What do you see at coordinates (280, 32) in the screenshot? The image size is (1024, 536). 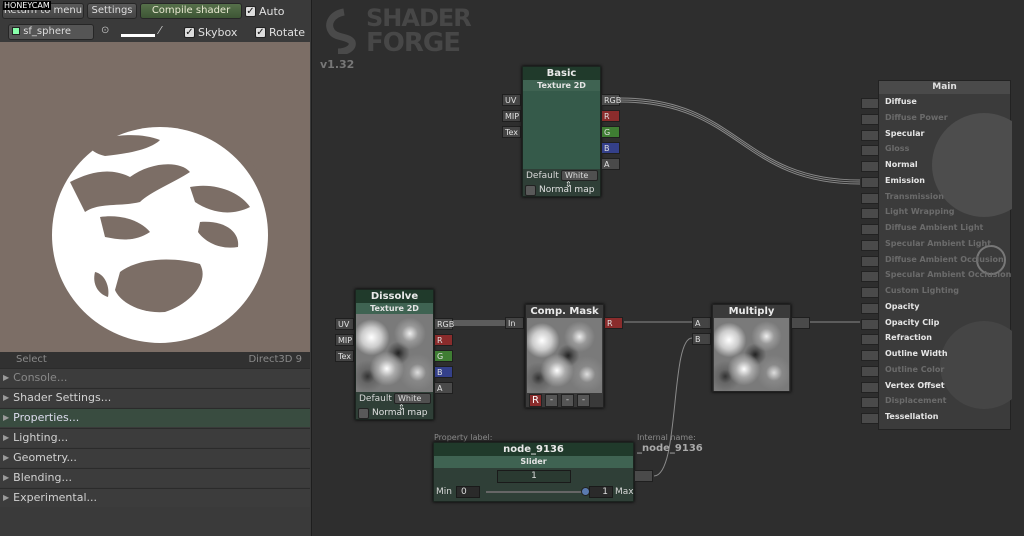 I see `rotate-checkbox: ✓ Rotate` at bounding box center [280, 32].